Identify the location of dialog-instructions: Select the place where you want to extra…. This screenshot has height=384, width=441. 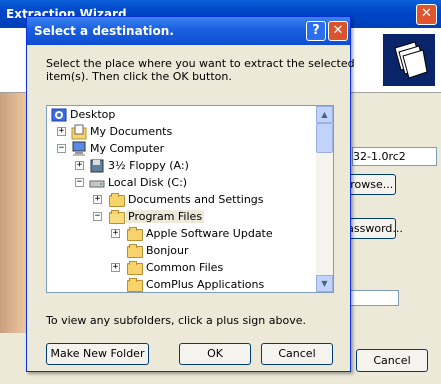
(200, 70).